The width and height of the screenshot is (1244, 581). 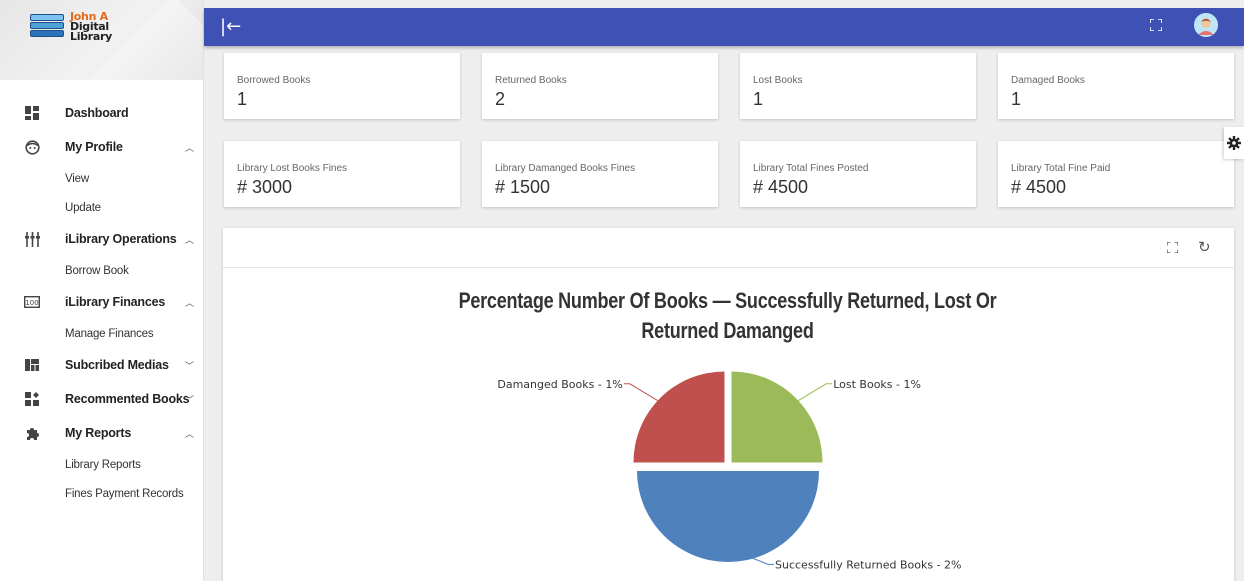 I want to click on stat-title: Library Total Fine Paid, so click(x=1061, y=168).